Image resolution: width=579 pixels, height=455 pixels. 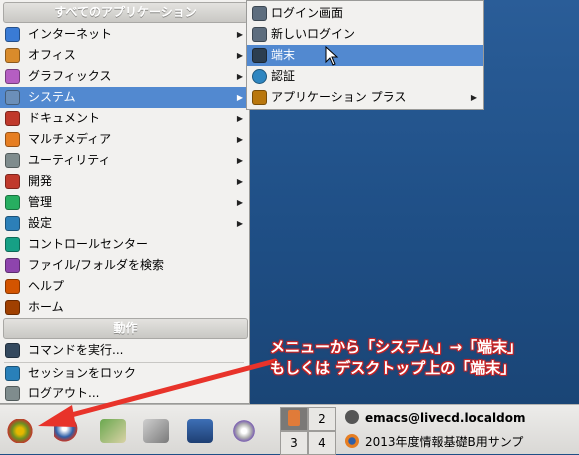 I want to click on development-icon, so click(x=12, y=181).